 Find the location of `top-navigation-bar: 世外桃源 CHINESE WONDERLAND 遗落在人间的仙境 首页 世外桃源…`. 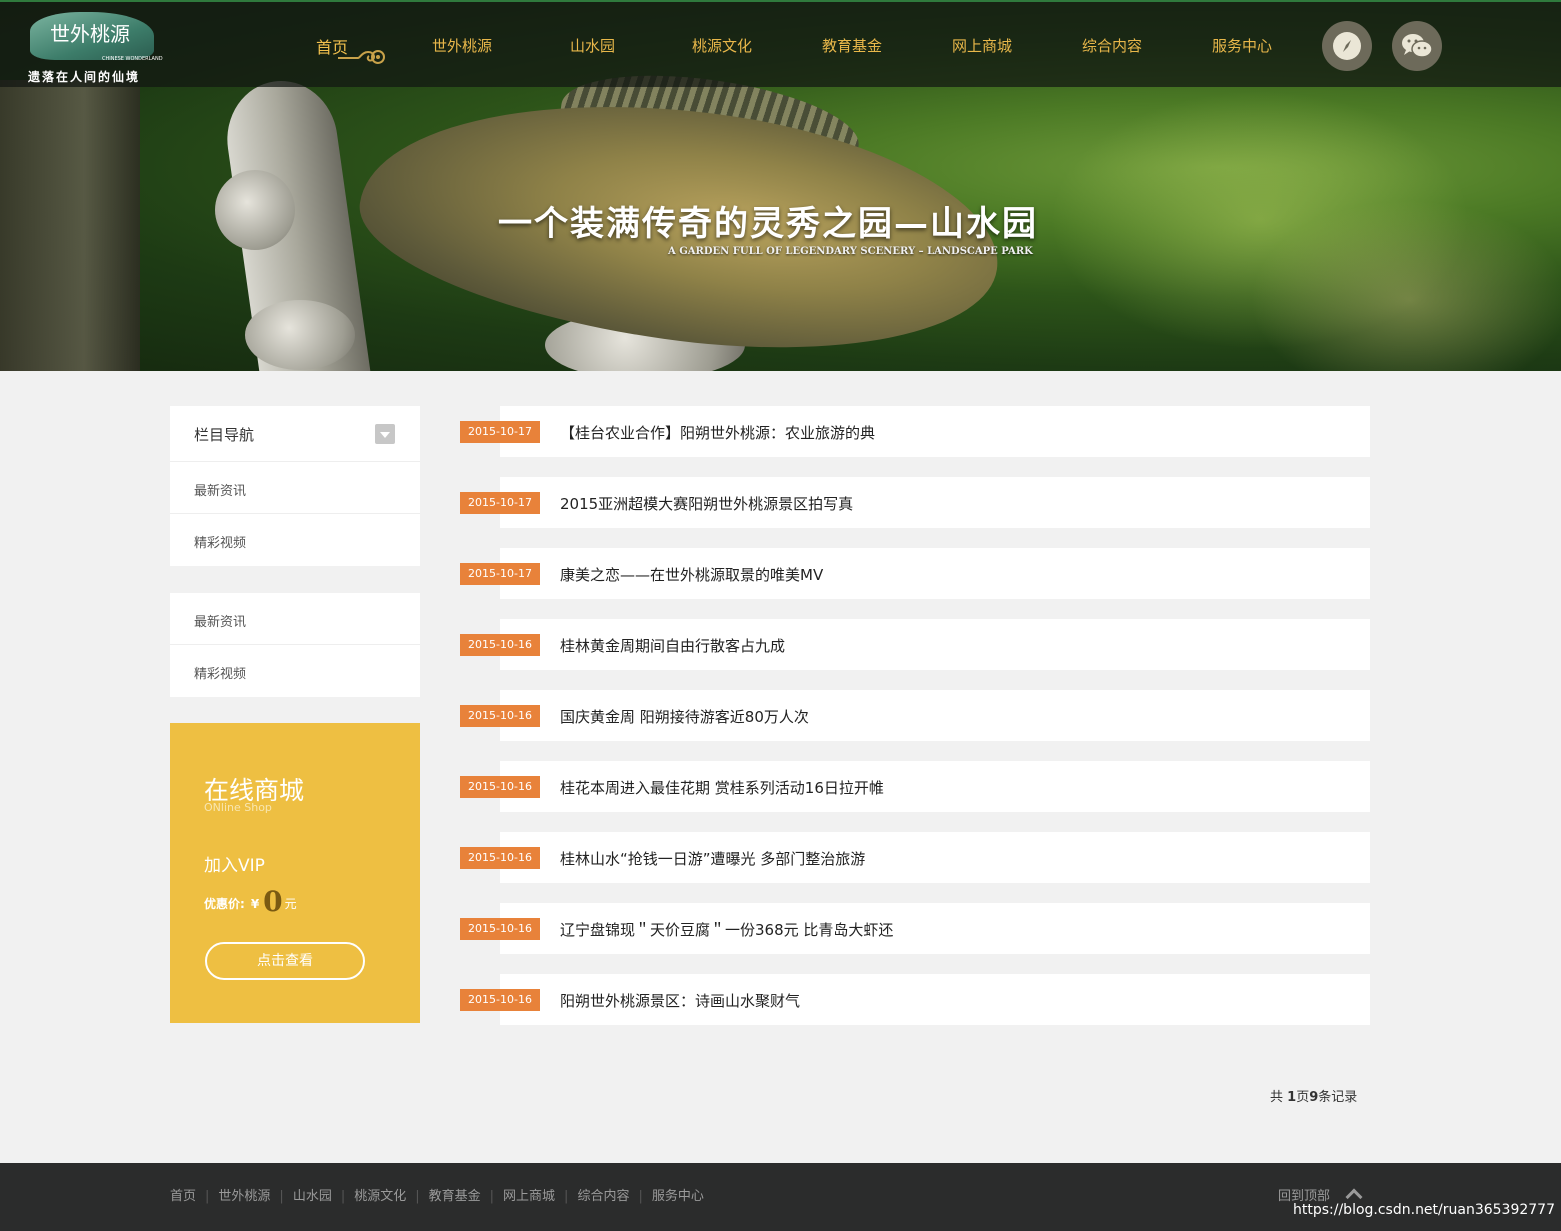

top-navigation-bar: 世外桃源 CHINESE WONDERLAND 遗落在人间的仙境 首页 世外桃源… is located at coordinates (780, 43).